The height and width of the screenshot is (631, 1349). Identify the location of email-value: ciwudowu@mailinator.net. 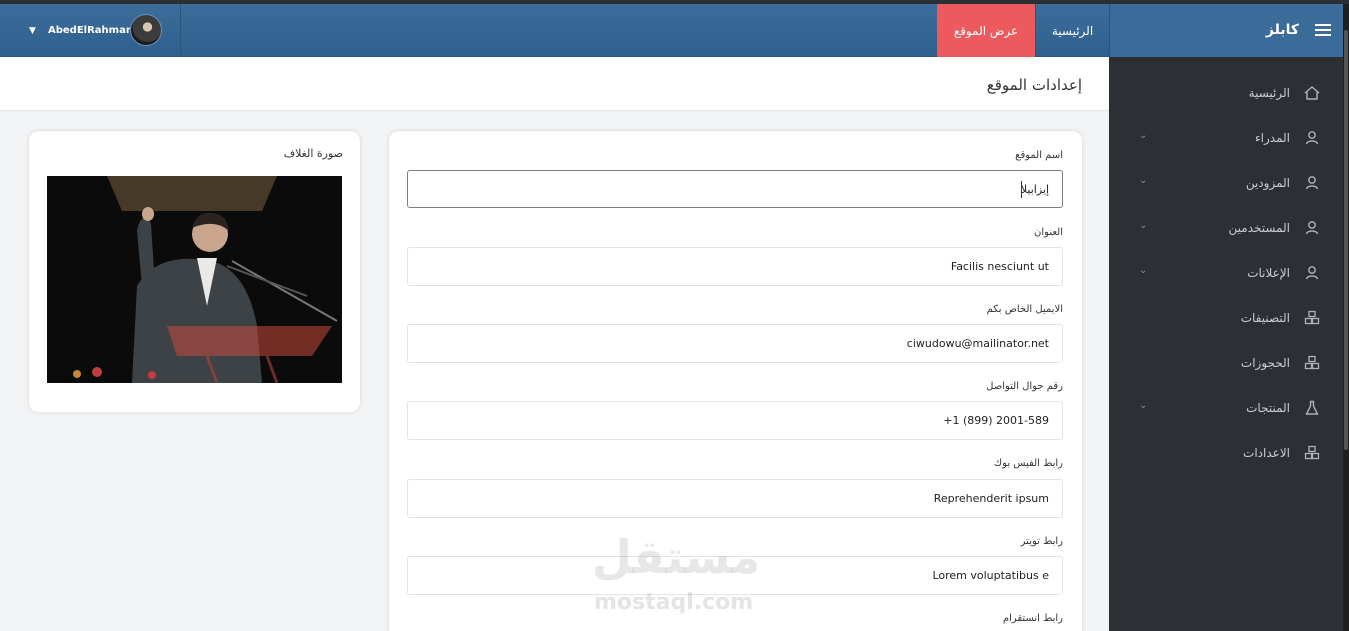
(977, 343).